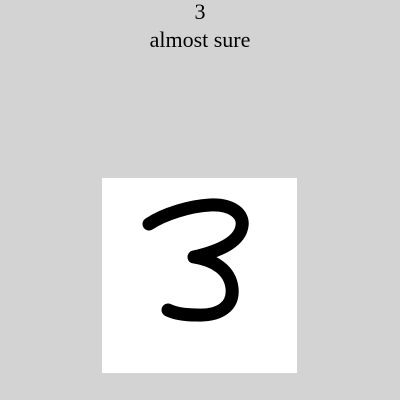 This screenshot has width=400, height=400. What do you see at coordinates (195, 260) in the screenshot?
I see `handwritten-digit-stroke` at bounding box center [195, 260].